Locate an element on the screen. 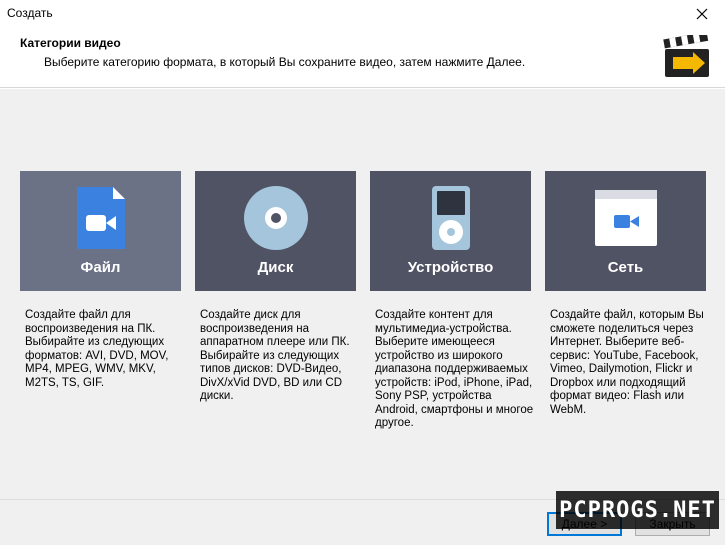  header-title: Категории видео is located at coordinates (70, 43).